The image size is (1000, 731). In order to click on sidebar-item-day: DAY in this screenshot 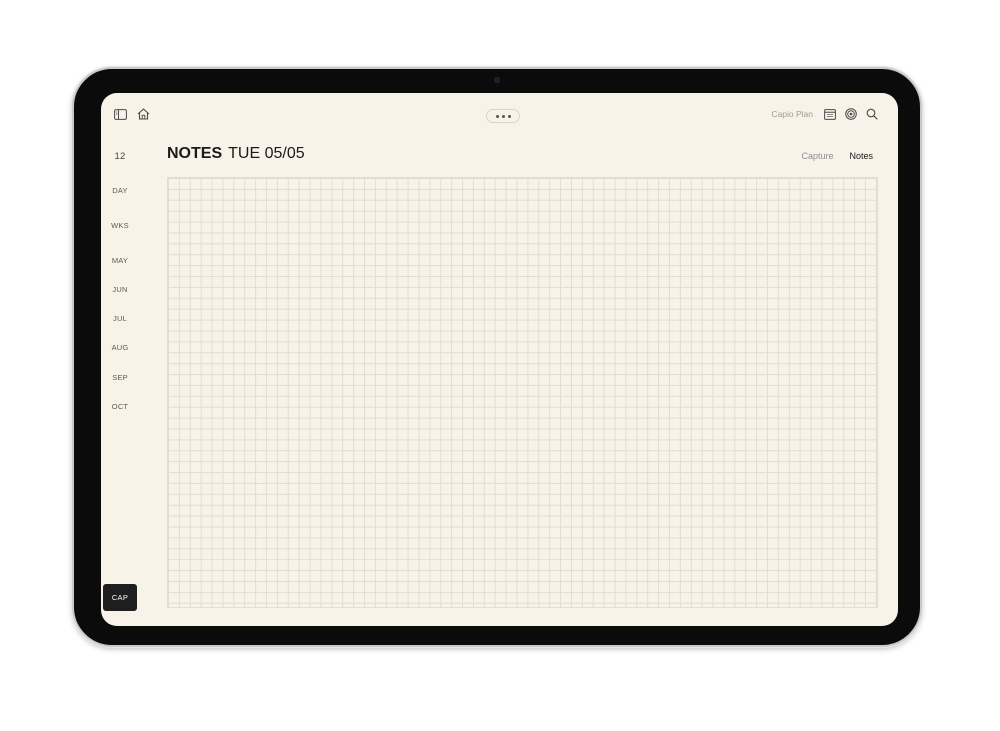, I will do `click(120, 190)`.